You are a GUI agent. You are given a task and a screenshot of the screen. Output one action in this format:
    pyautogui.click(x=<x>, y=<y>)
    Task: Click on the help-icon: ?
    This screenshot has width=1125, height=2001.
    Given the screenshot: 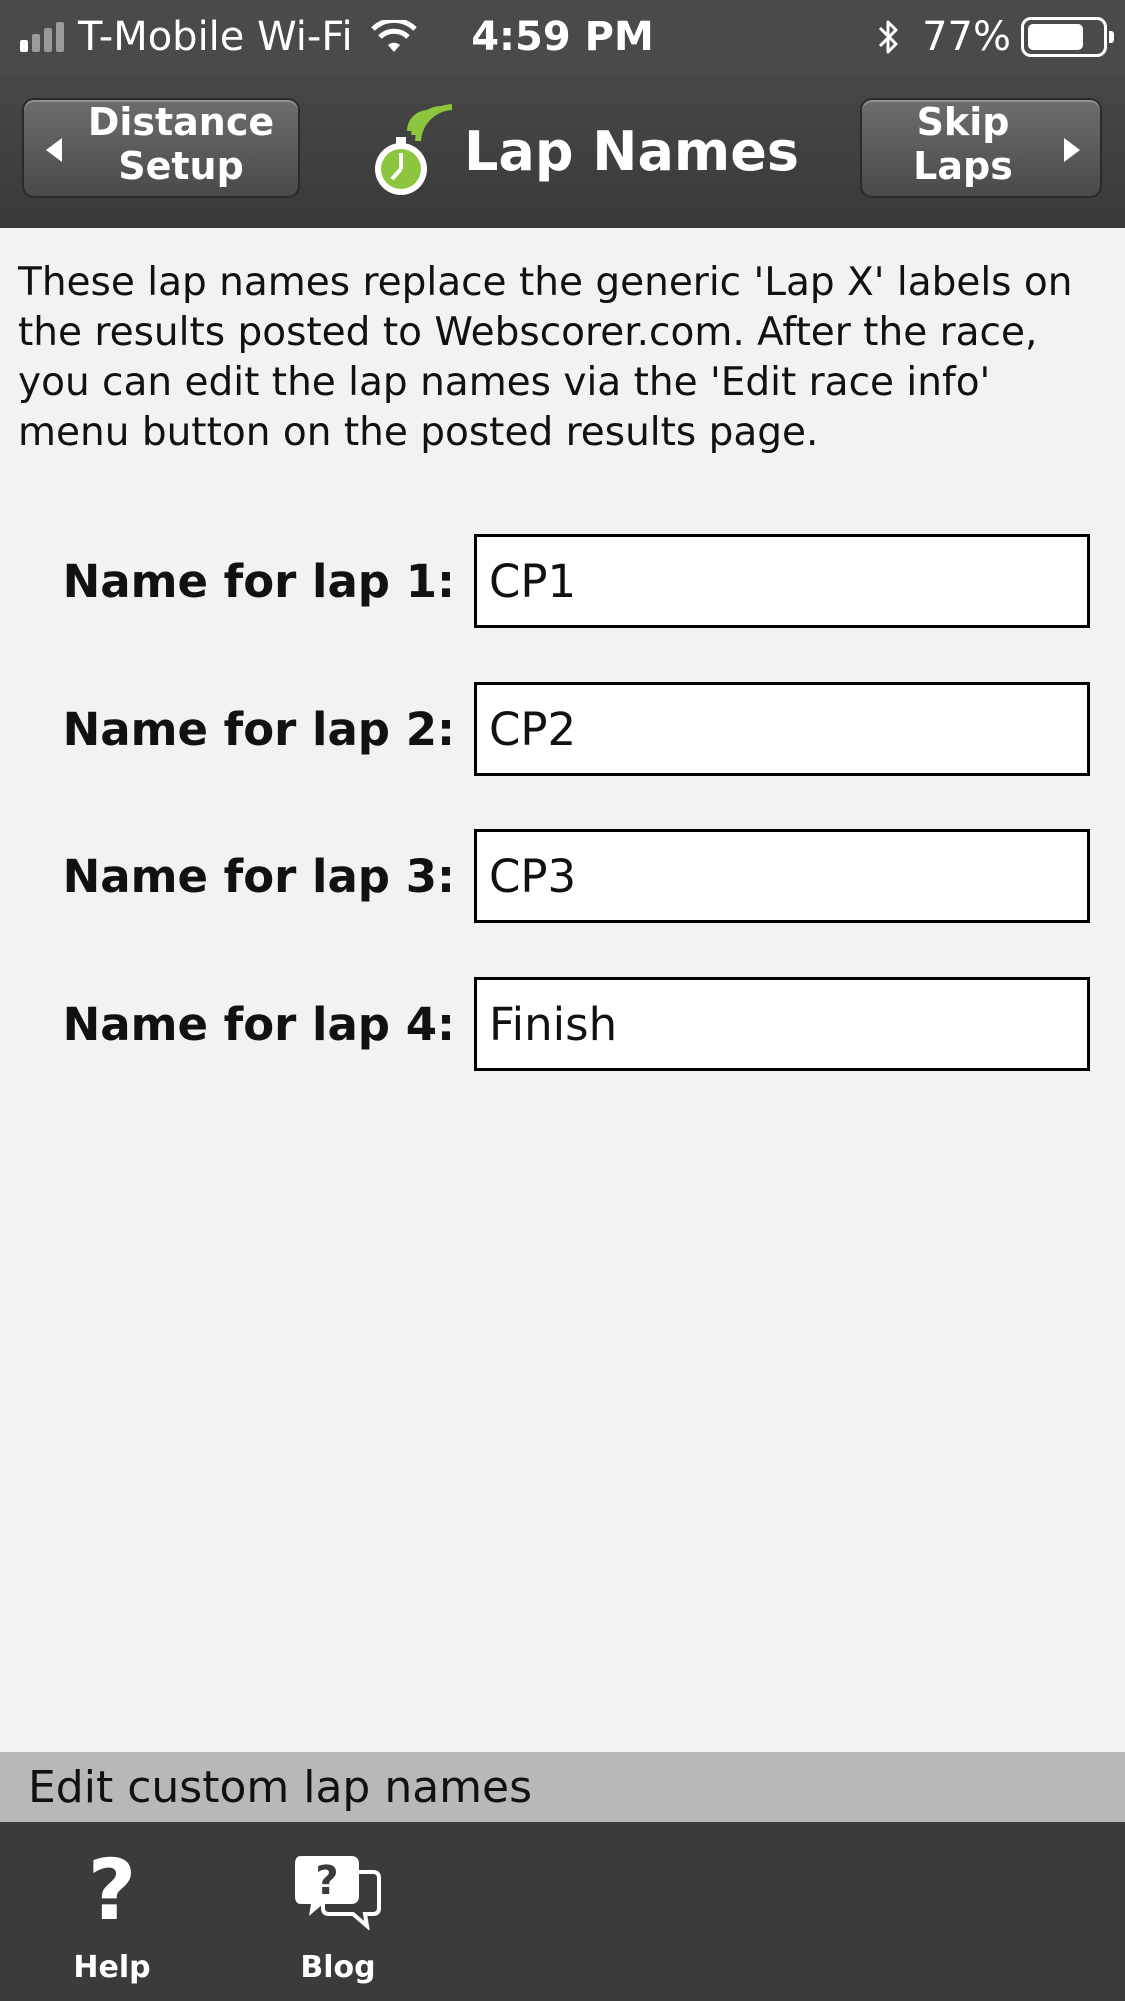 What is the action you would take?
    pyautogui.click(x=112, y=1890)
    